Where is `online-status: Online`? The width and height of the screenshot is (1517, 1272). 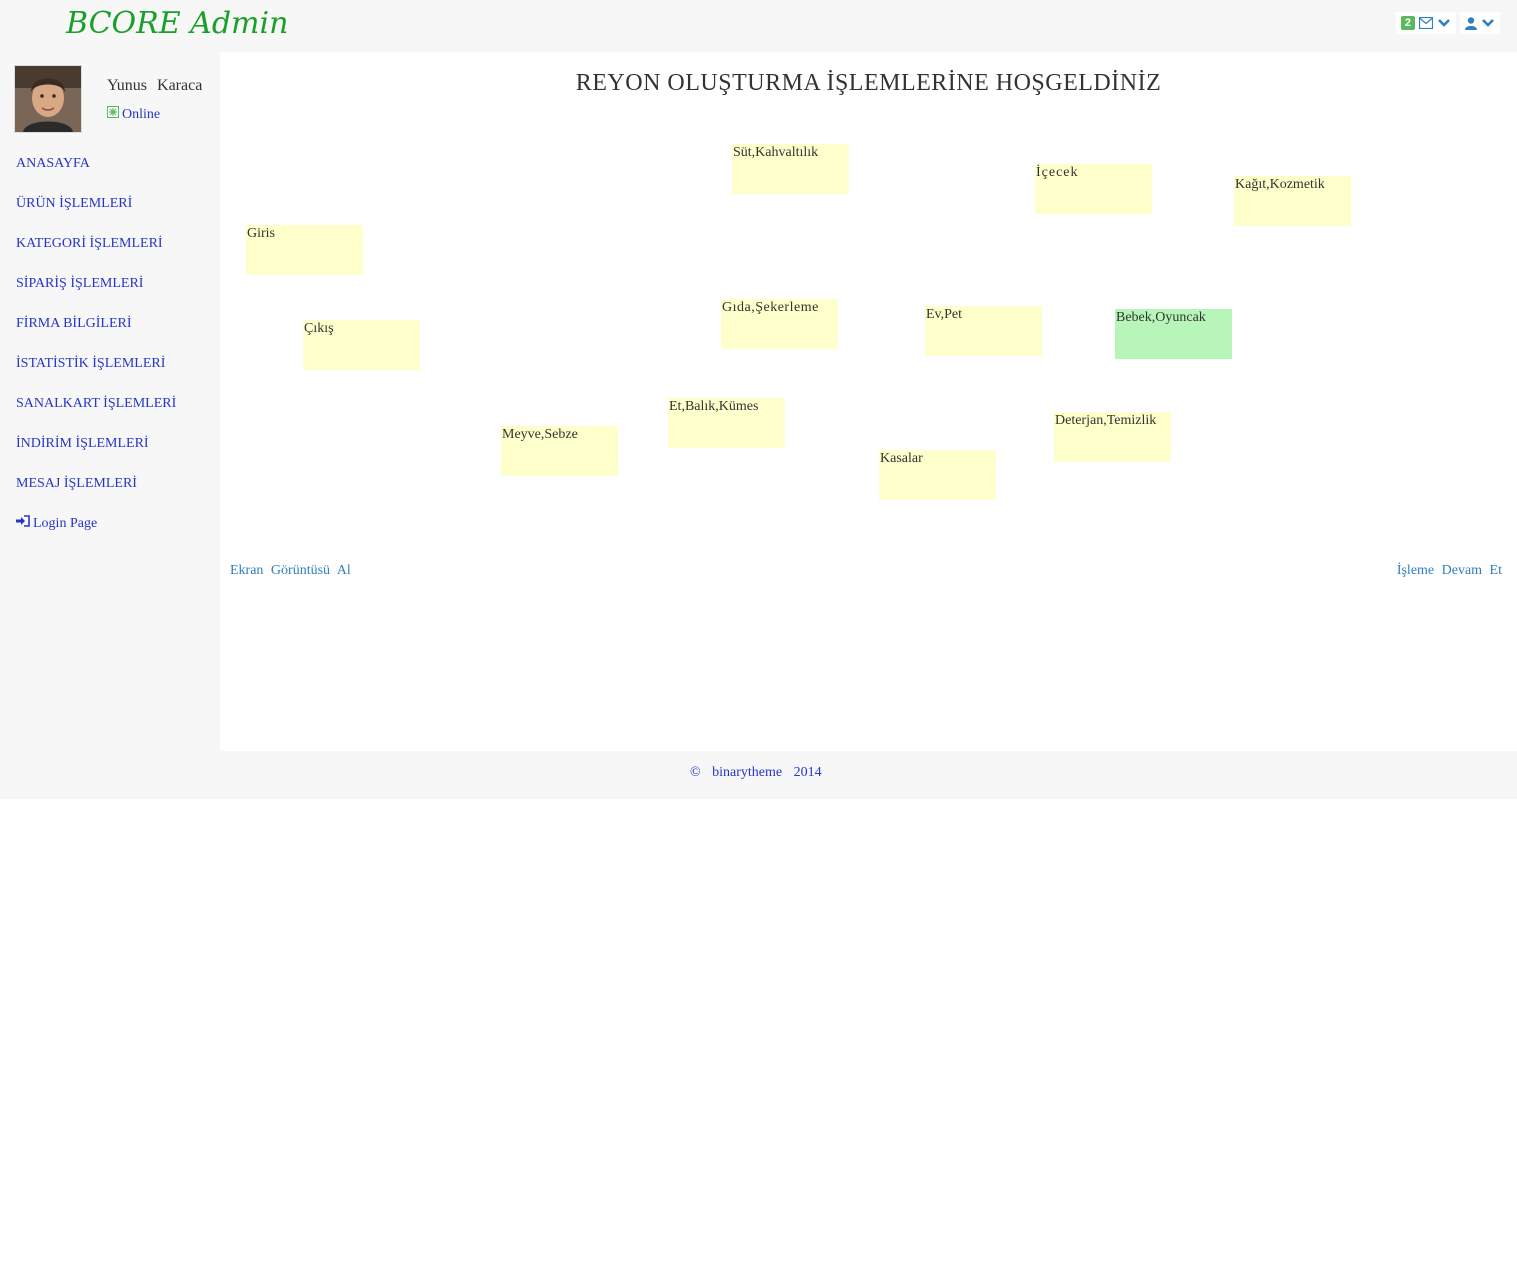
online-status: Online is located at coordinates (133, 114).